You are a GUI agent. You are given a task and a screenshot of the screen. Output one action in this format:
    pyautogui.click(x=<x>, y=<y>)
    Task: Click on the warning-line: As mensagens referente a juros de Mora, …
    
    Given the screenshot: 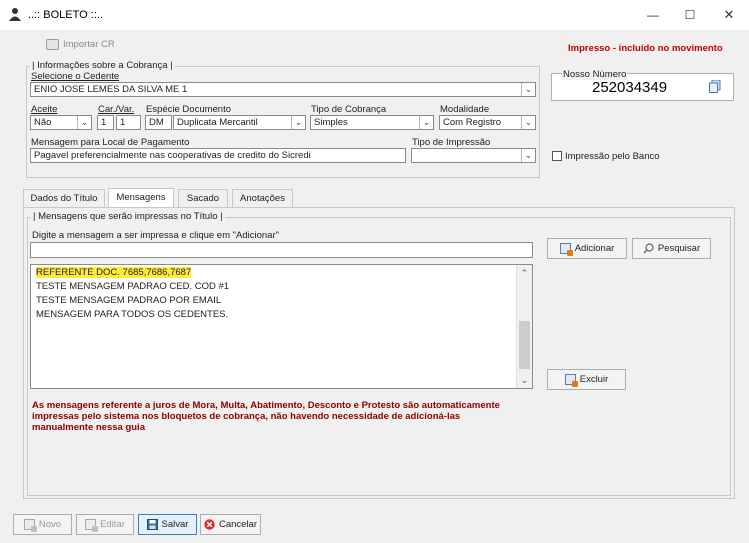 What is the action you would take?
    pyautogui.click(x=266, y=405)
    